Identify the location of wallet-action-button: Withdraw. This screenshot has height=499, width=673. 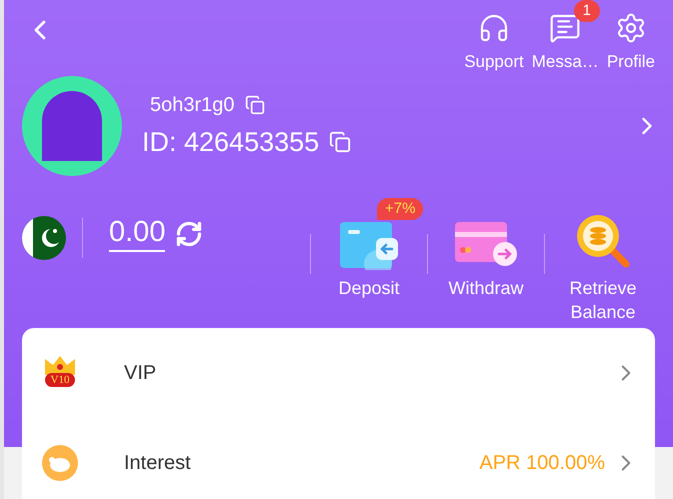
(486, 248).